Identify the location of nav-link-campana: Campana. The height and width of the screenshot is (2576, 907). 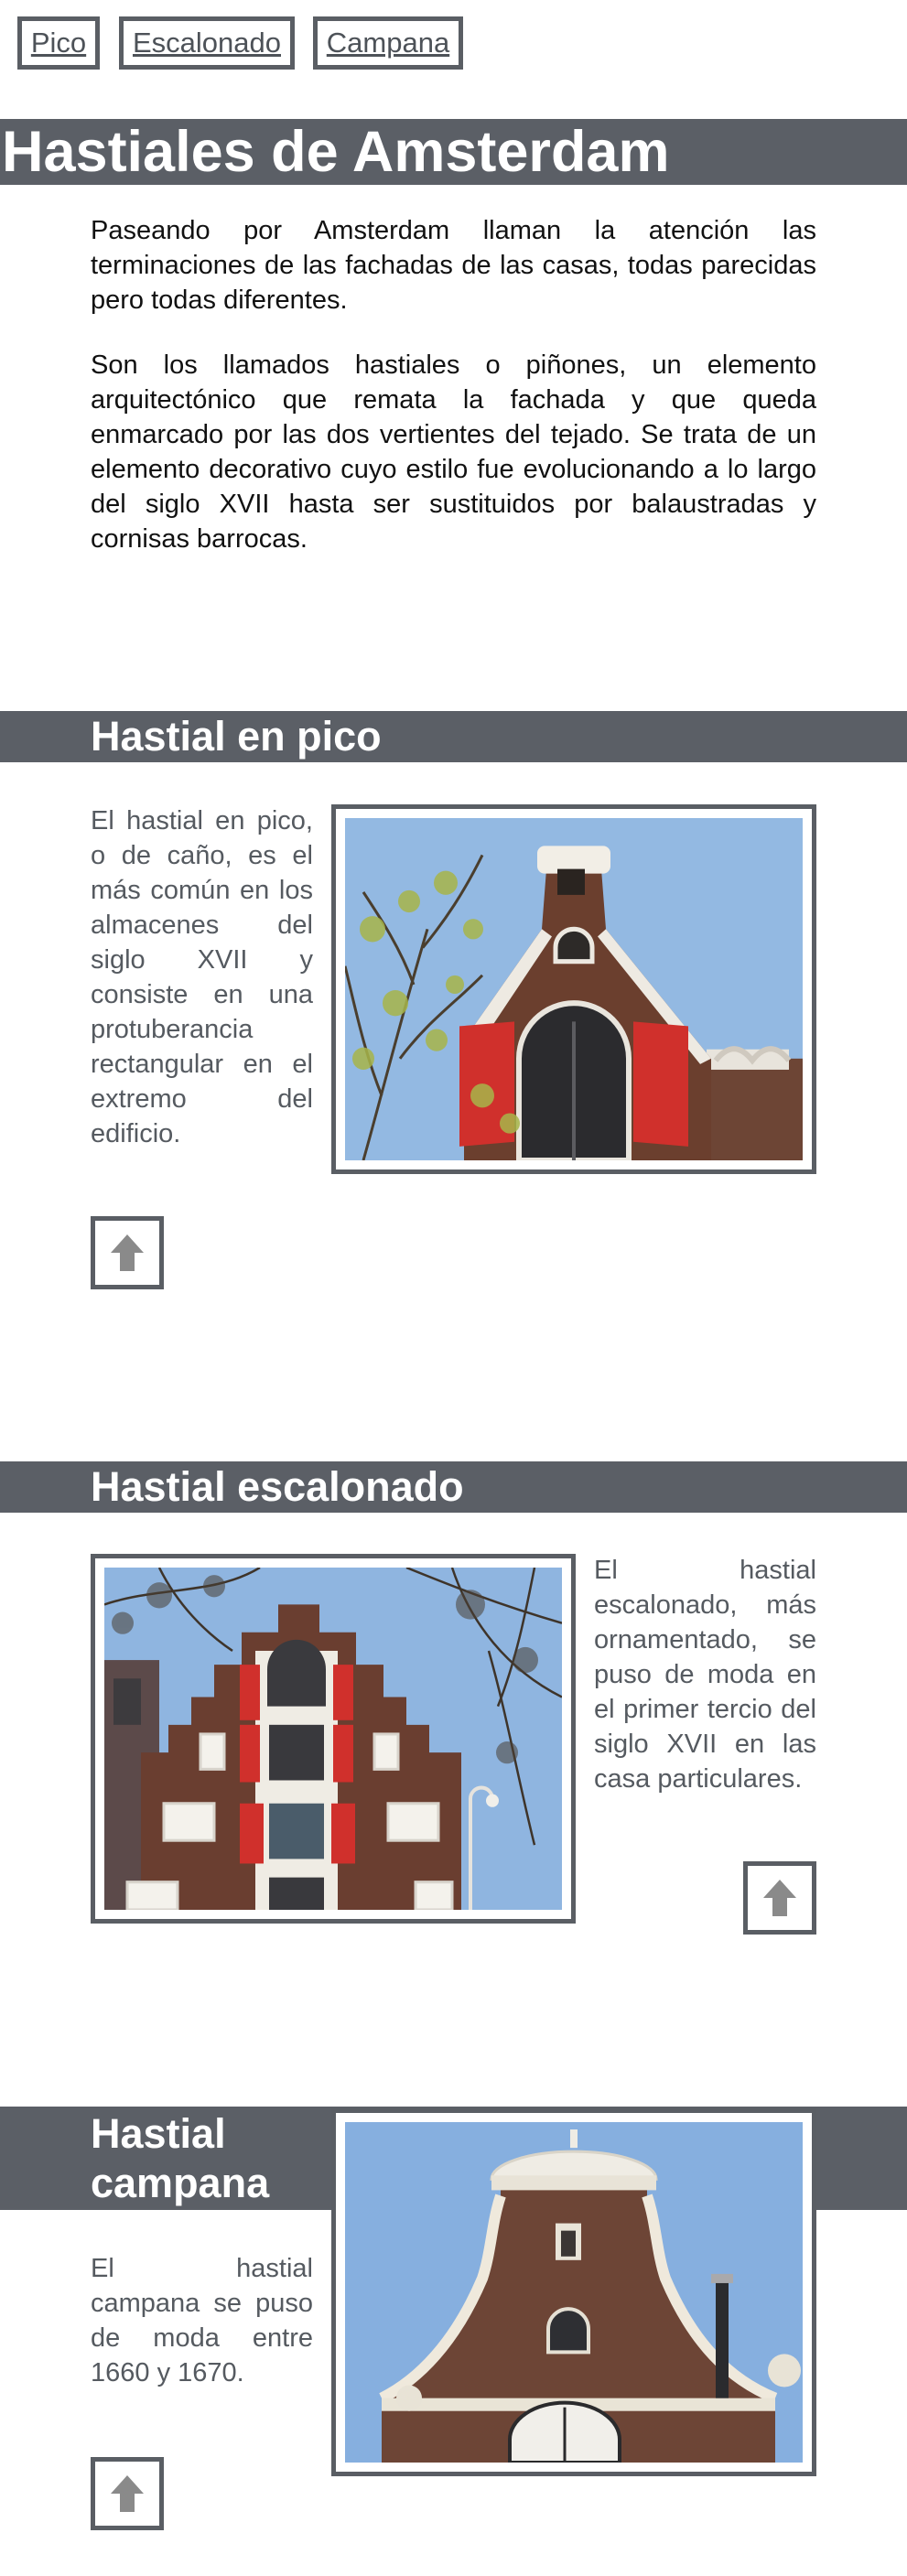
(388, 43).